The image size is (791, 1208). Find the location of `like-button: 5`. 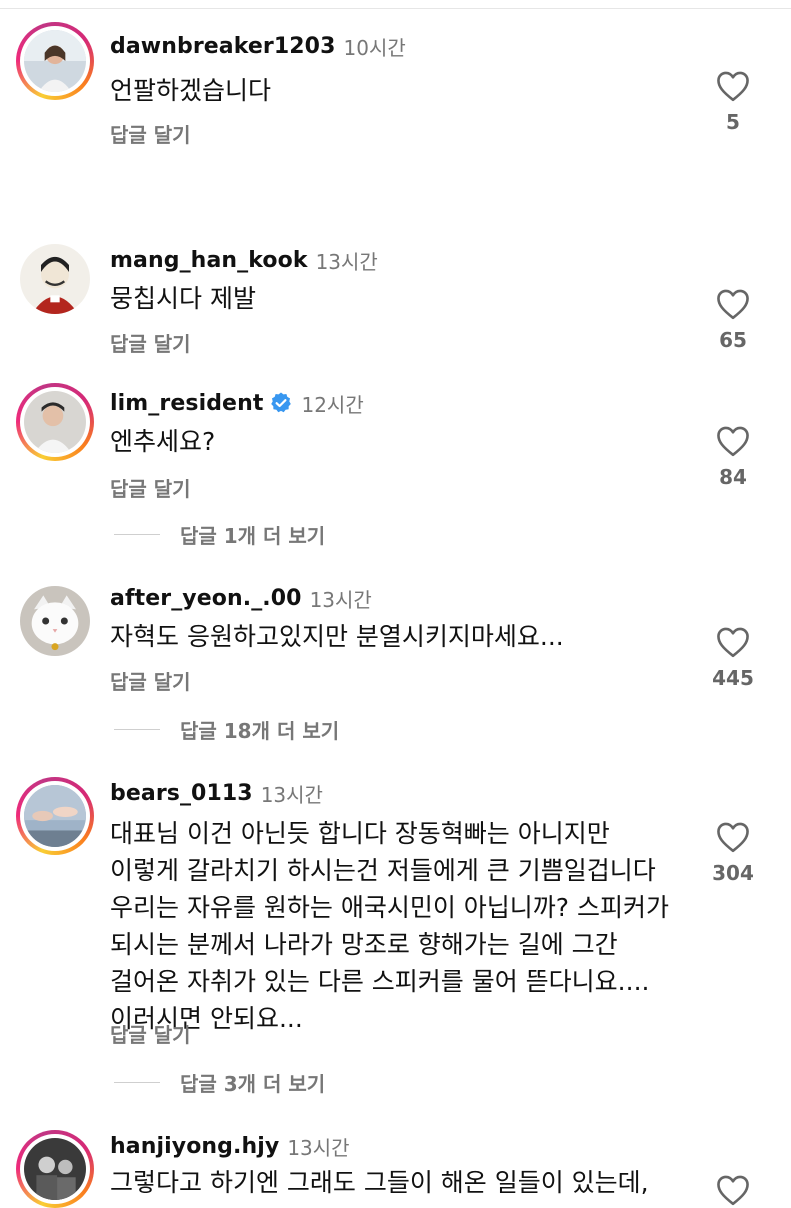

like-button: 5 is located at coordinates (733, 102).